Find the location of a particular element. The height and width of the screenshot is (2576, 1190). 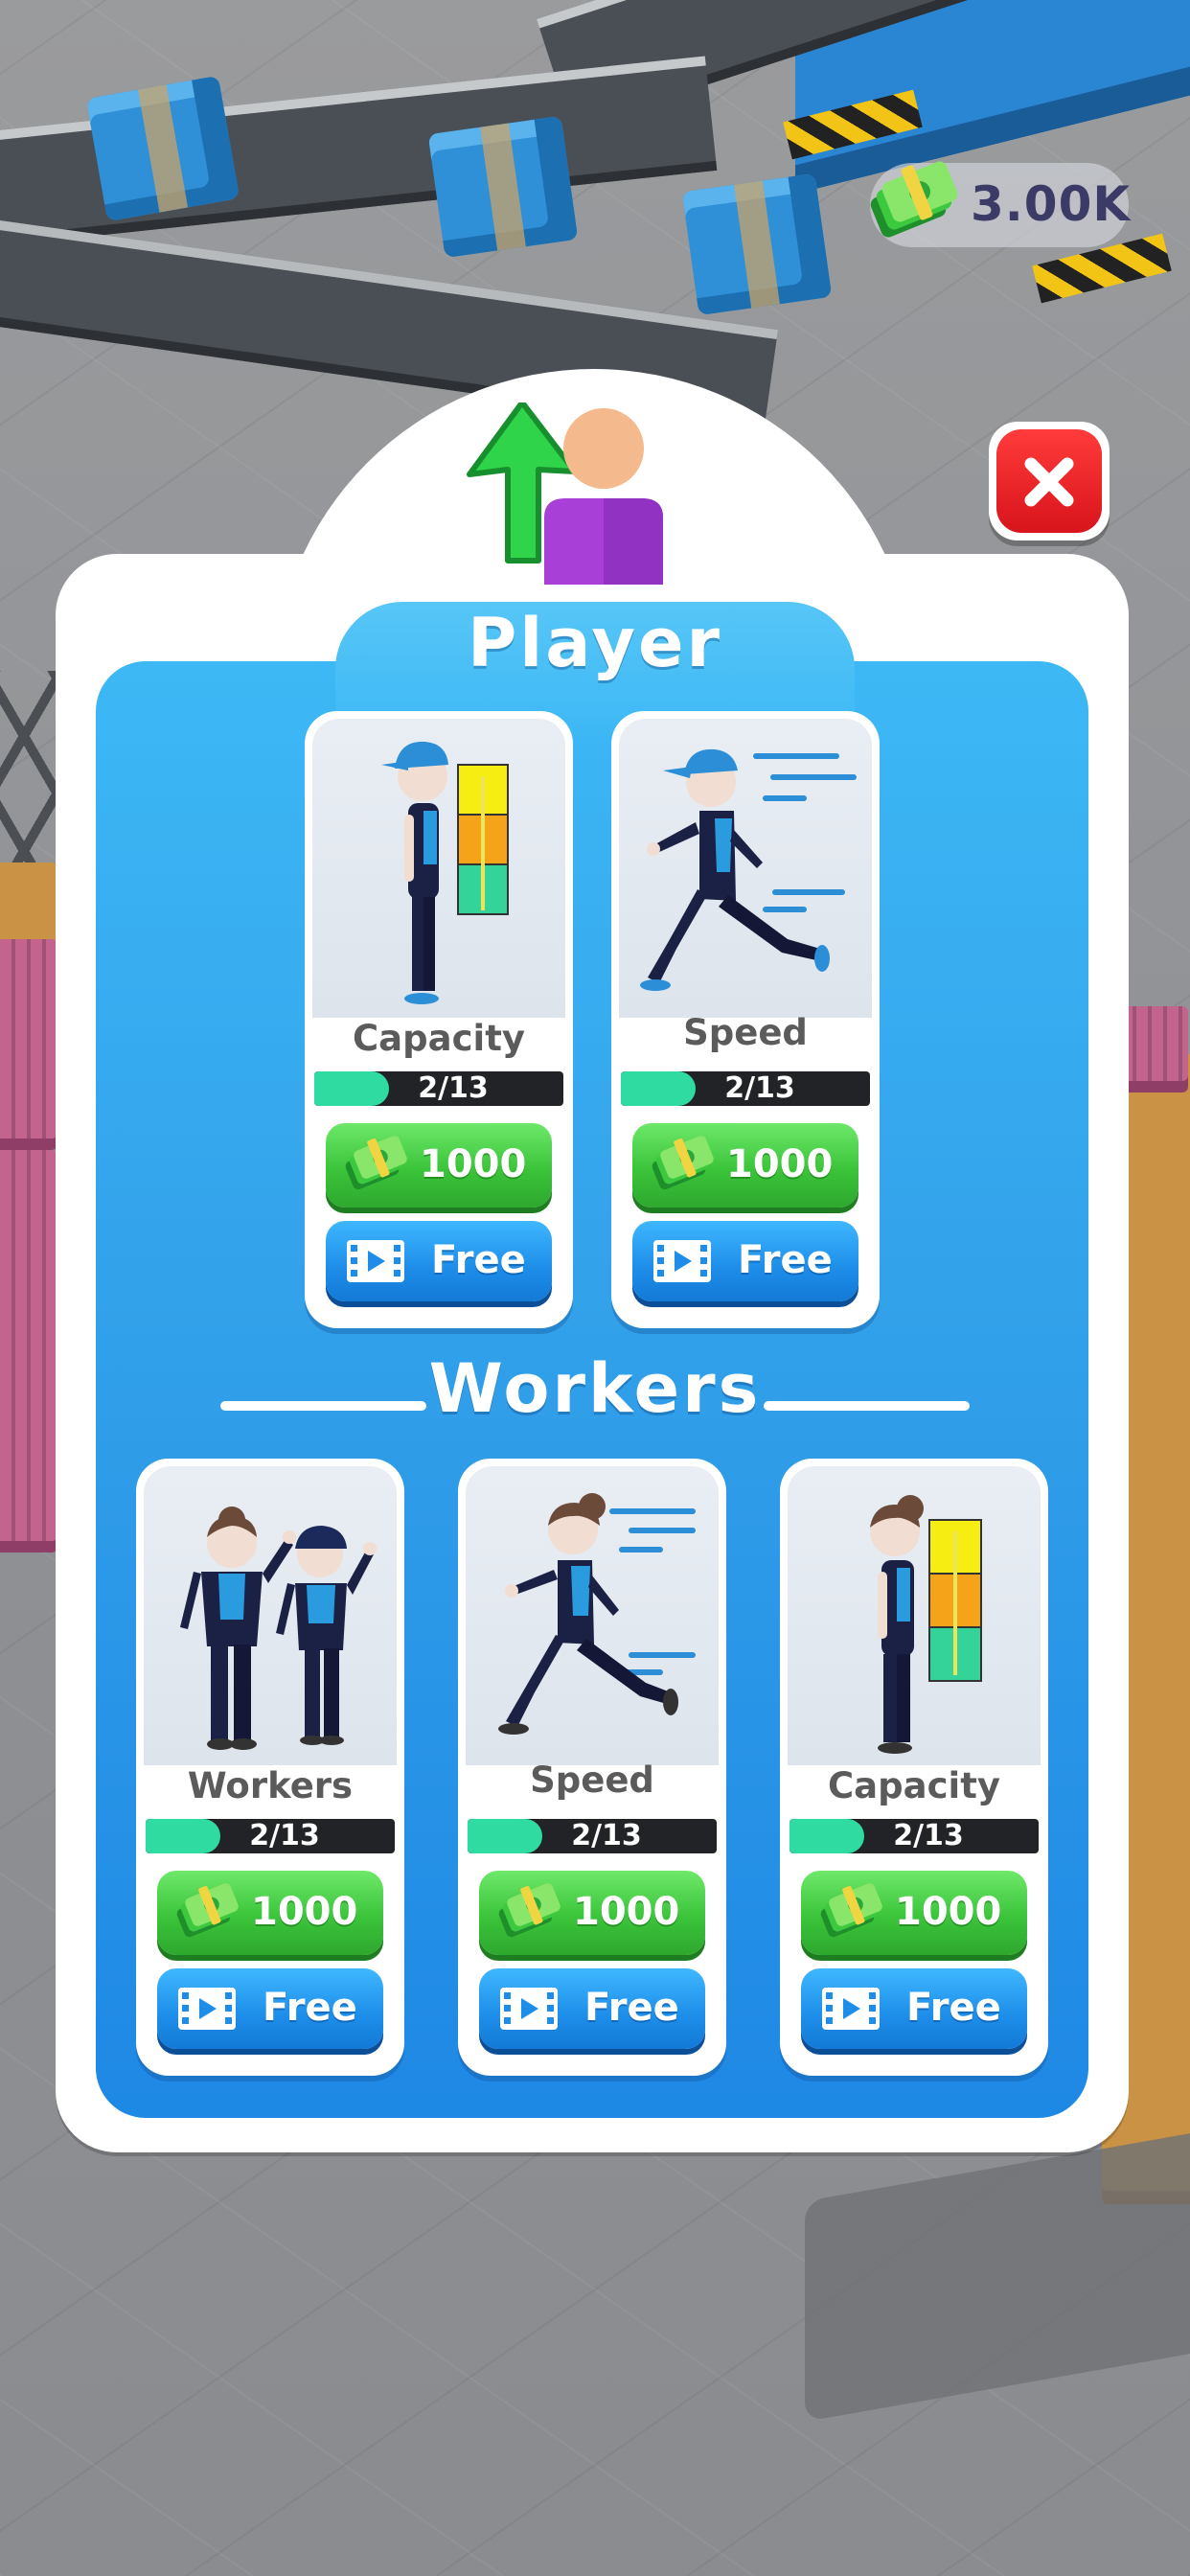

capacity-illustration is located at coordinates (439, 868).